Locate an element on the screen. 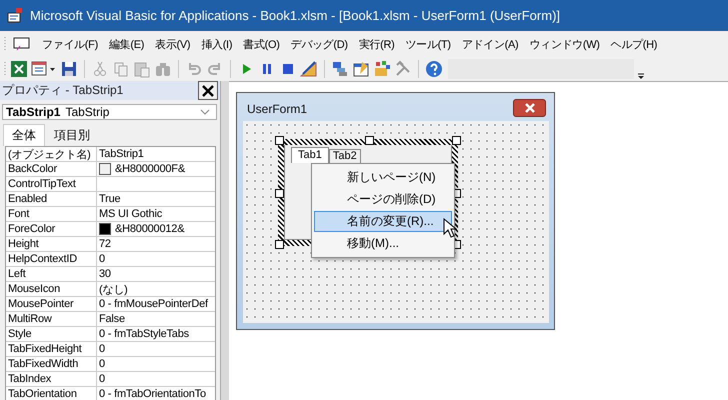  property-name: Style is located at coordinates (51, 334).